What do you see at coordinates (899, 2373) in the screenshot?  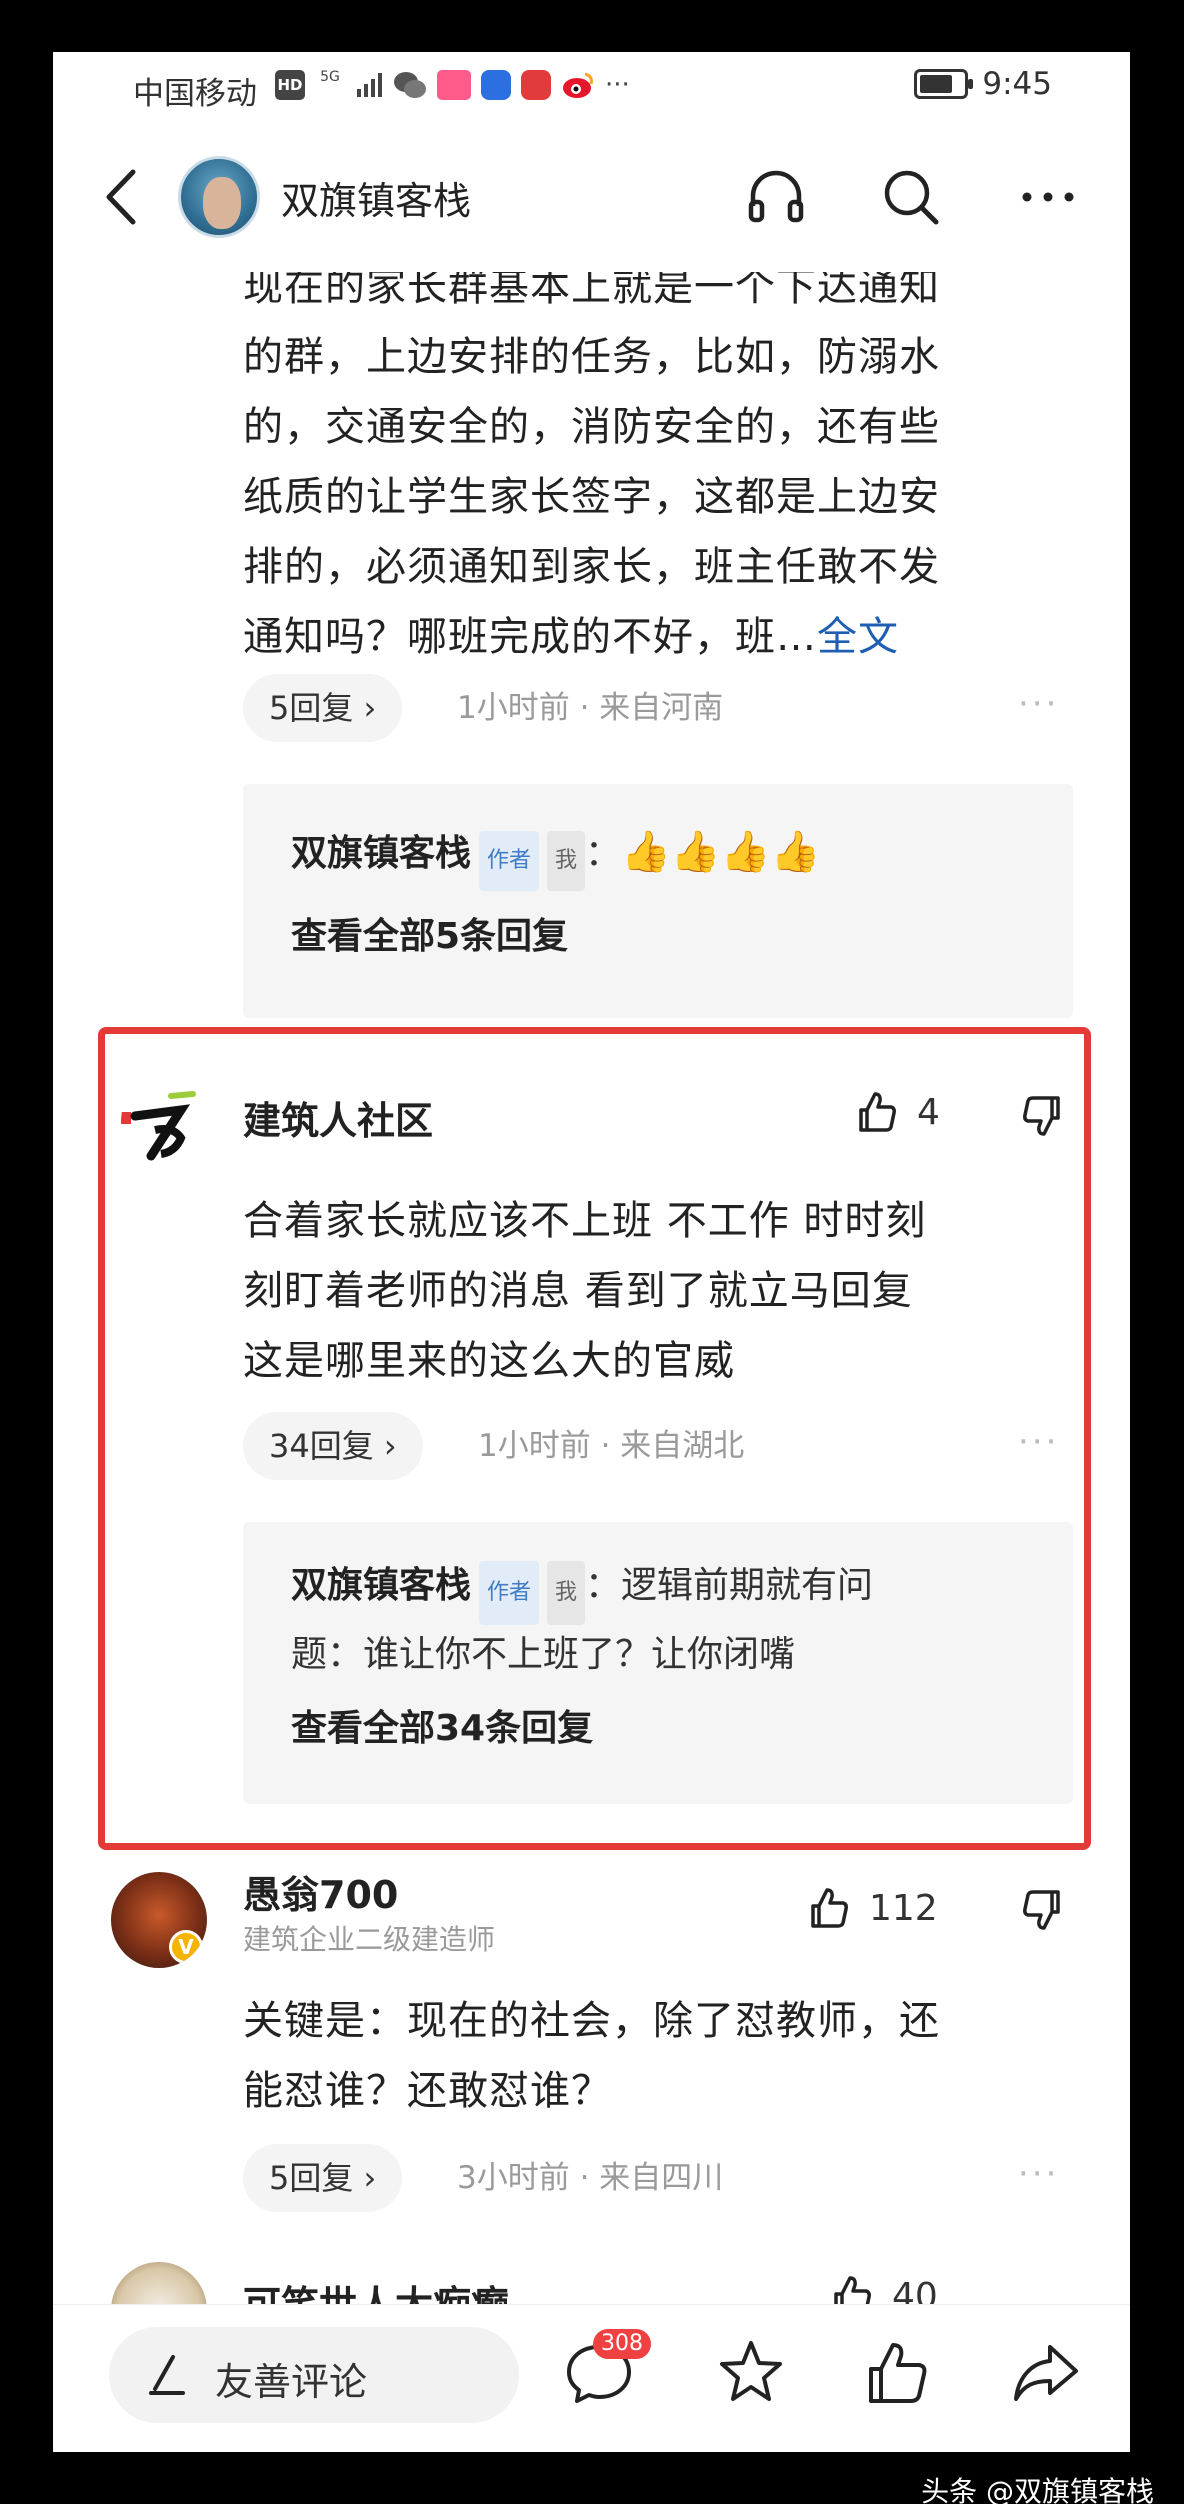 I see `like-icon` at bounding box center [899, 2373].